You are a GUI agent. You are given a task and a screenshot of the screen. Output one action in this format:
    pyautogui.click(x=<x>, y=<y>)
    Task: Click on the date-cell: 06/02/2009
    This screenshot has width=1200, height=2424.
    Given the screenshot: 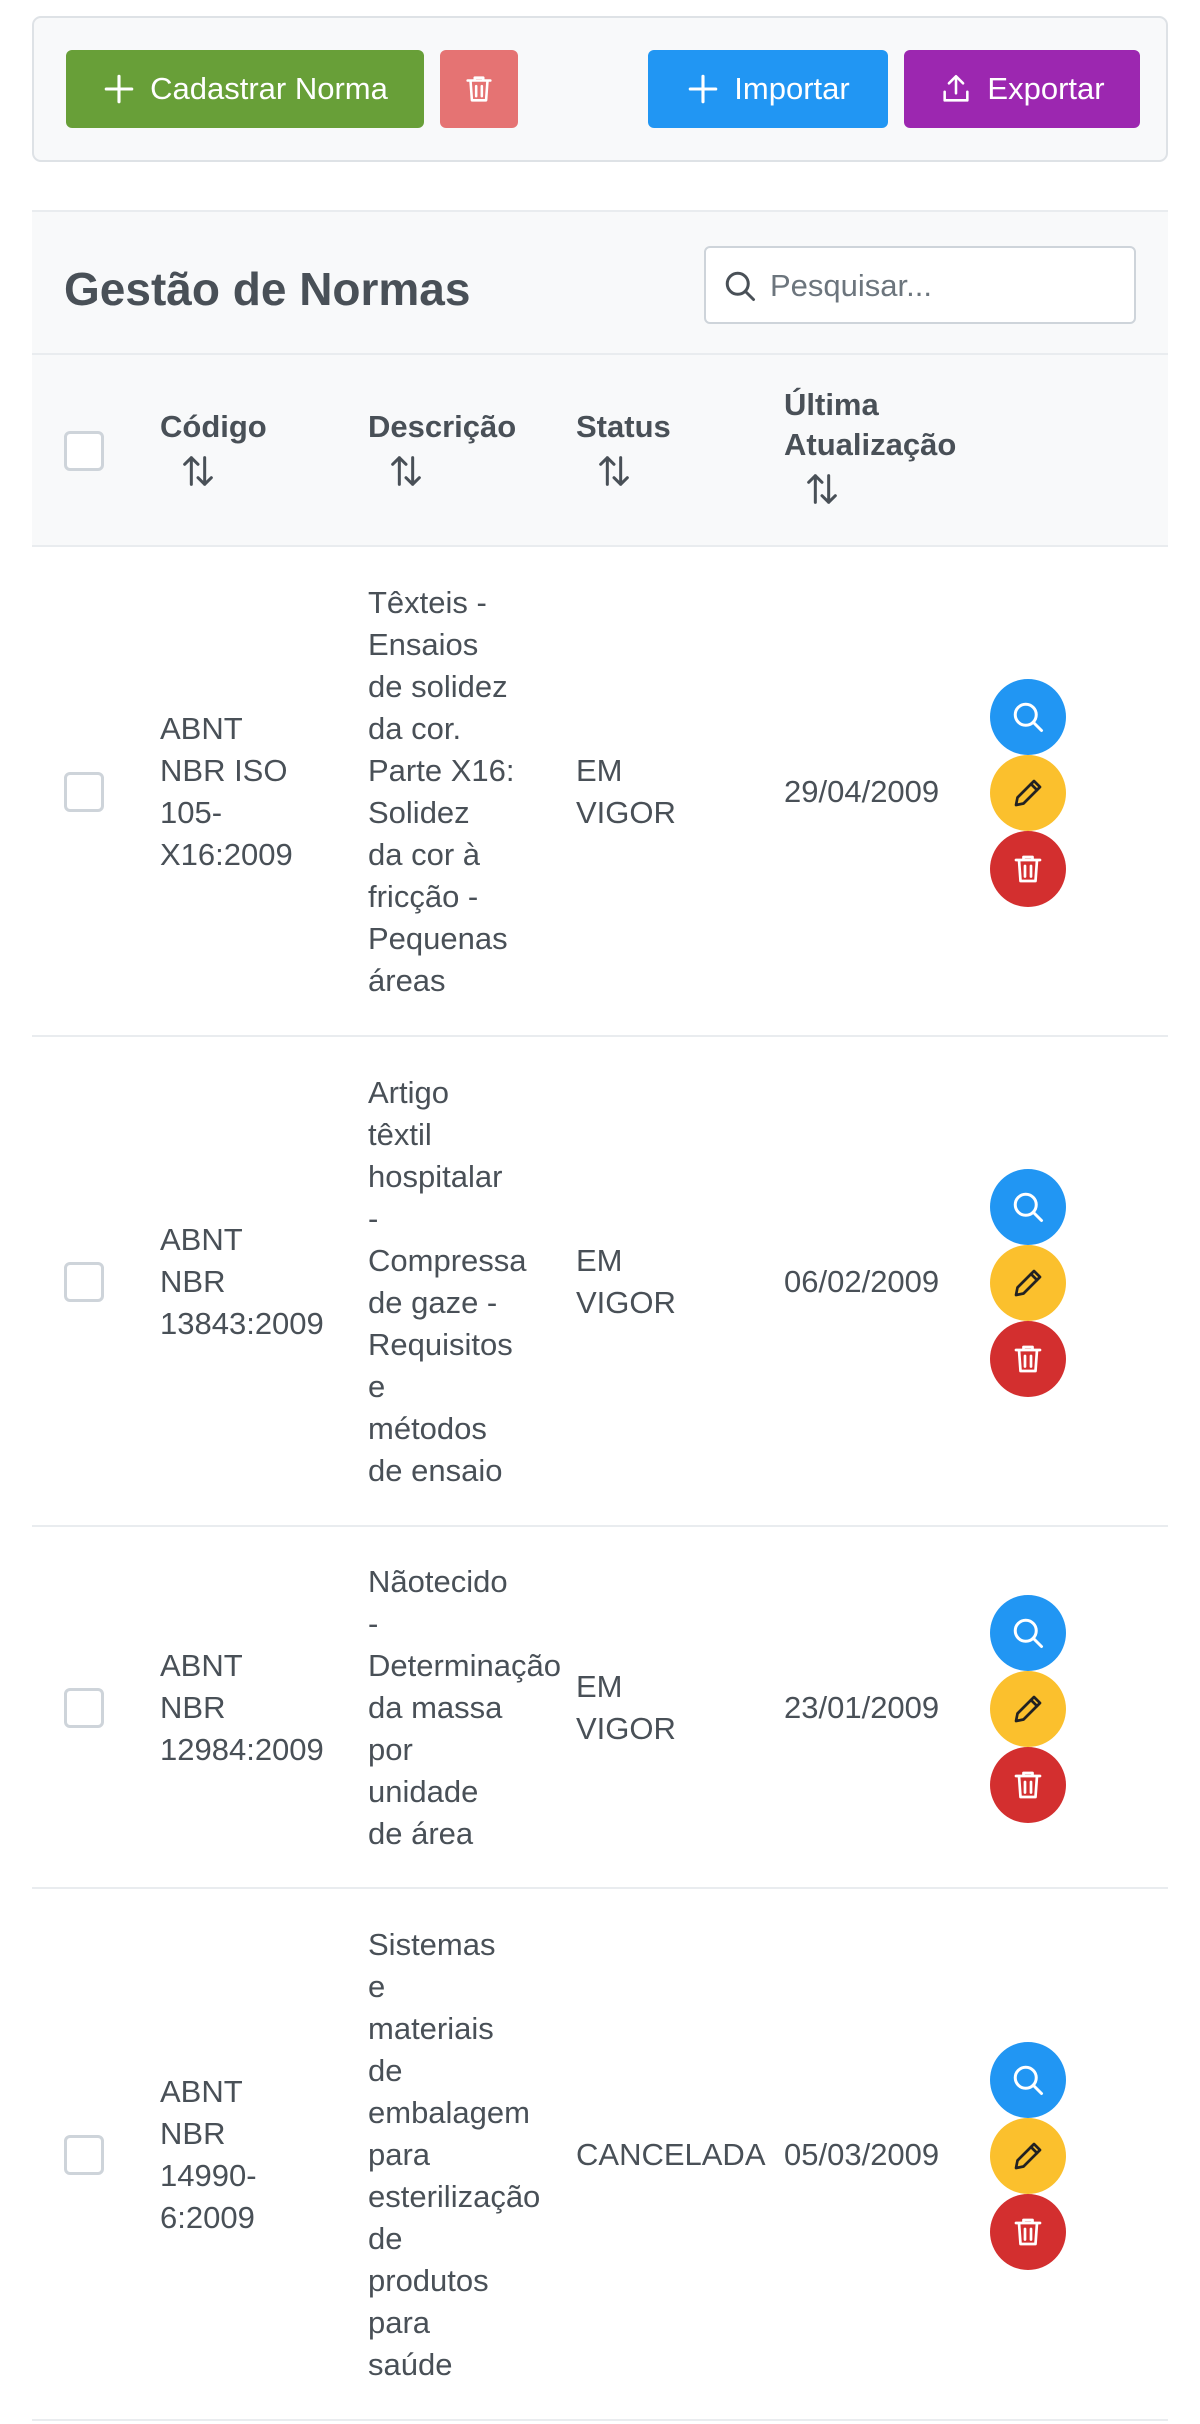 What is the action you would take?
    pyautogui.click(x=862, y=1281)
    